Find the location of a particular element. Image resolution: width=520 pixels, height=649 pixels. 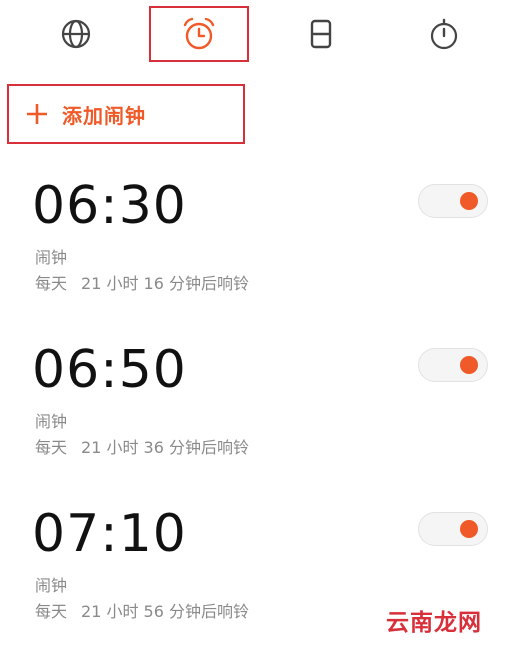

plus-icon is located at coordinates (37, 114).